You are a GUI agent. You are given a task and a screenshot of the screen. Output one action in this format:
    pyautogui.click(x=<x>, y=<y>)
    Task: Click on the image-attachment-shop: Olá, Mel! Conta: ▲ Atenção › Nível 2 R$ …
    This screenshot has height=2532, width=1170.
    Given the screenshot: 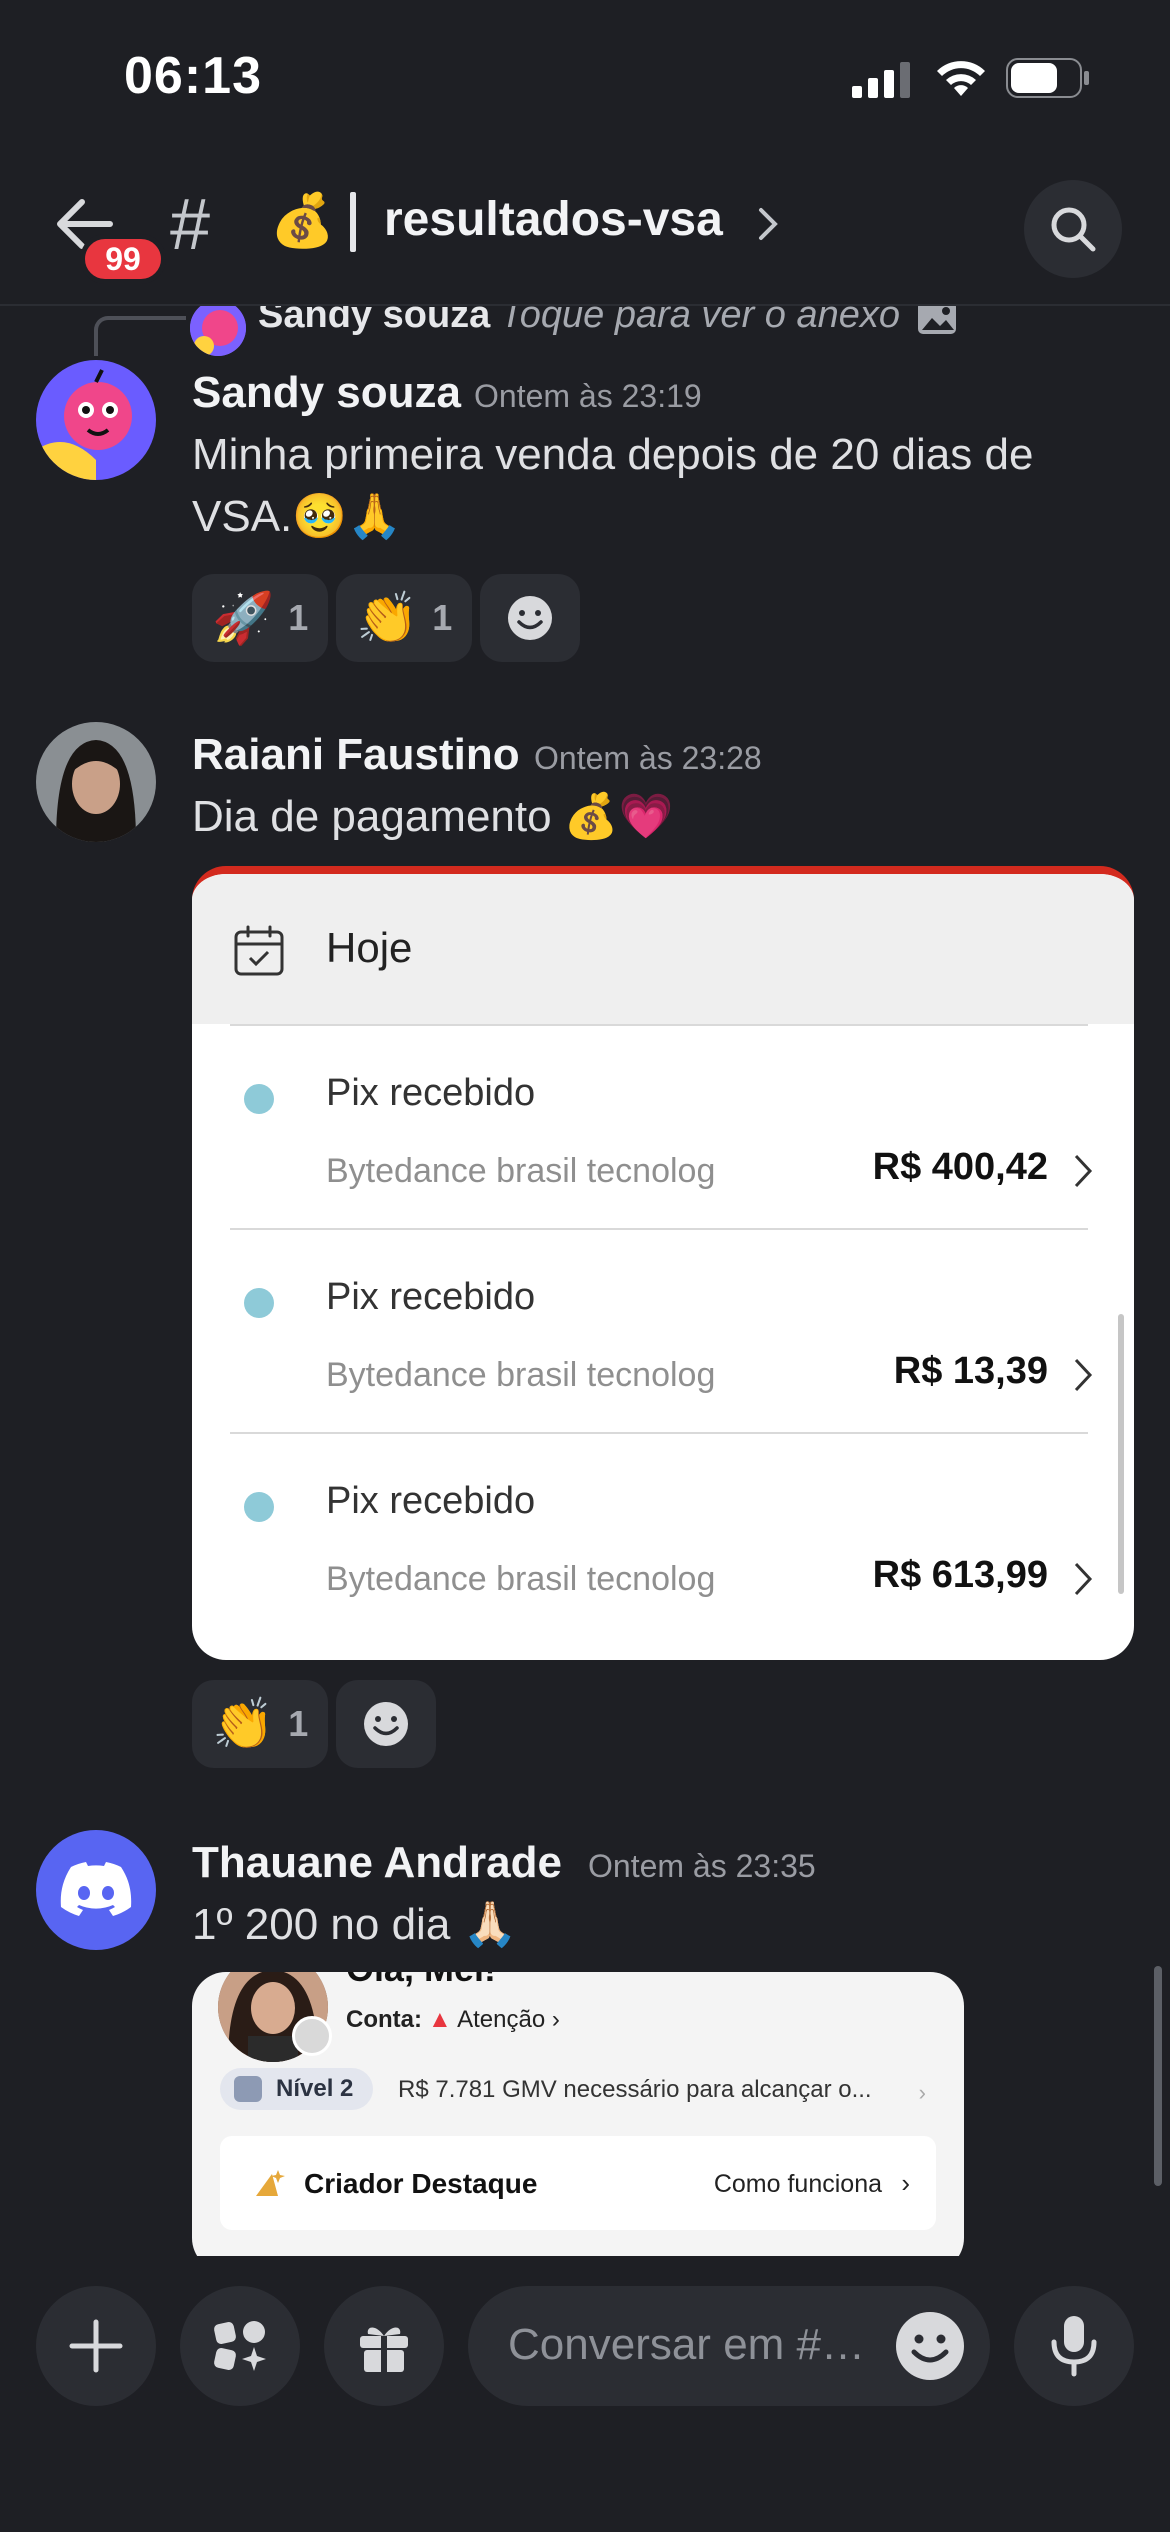 What is the action you would take?
    pyautogui.click(x=578, y=2114)
    